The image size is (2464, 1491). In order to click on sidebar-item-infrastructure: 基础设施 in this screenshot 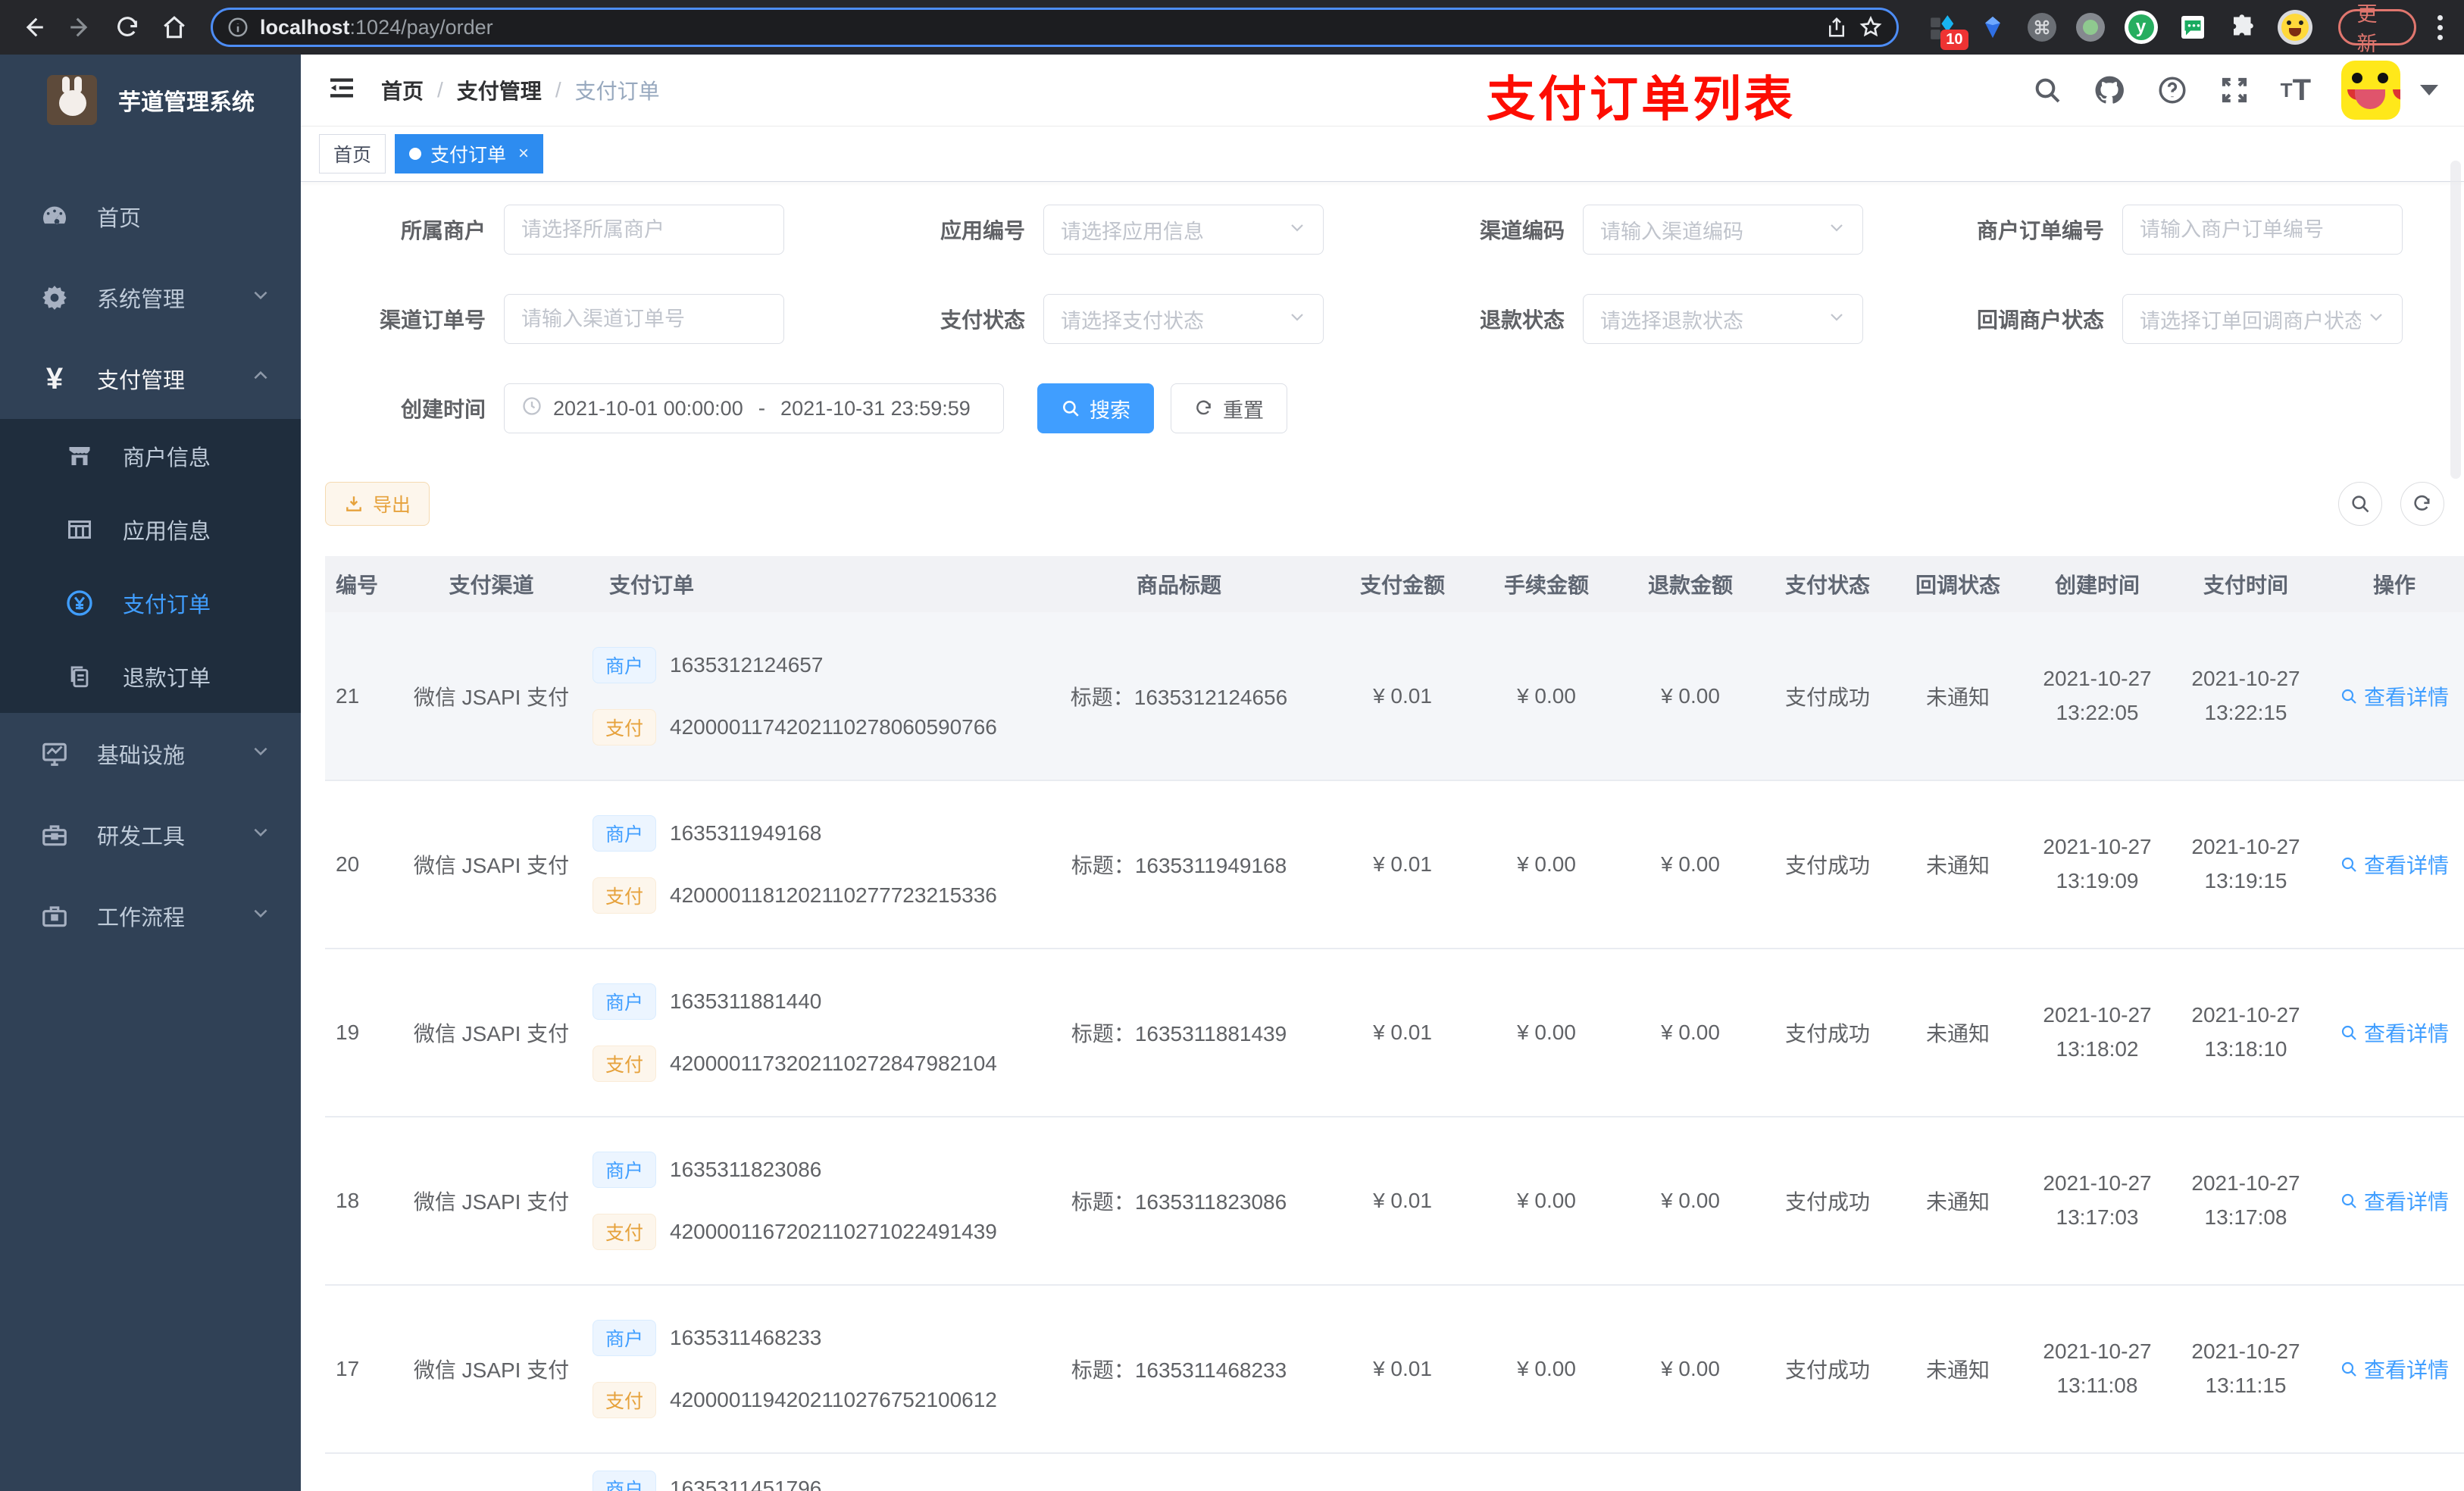, I will do `click(150, 753)`.